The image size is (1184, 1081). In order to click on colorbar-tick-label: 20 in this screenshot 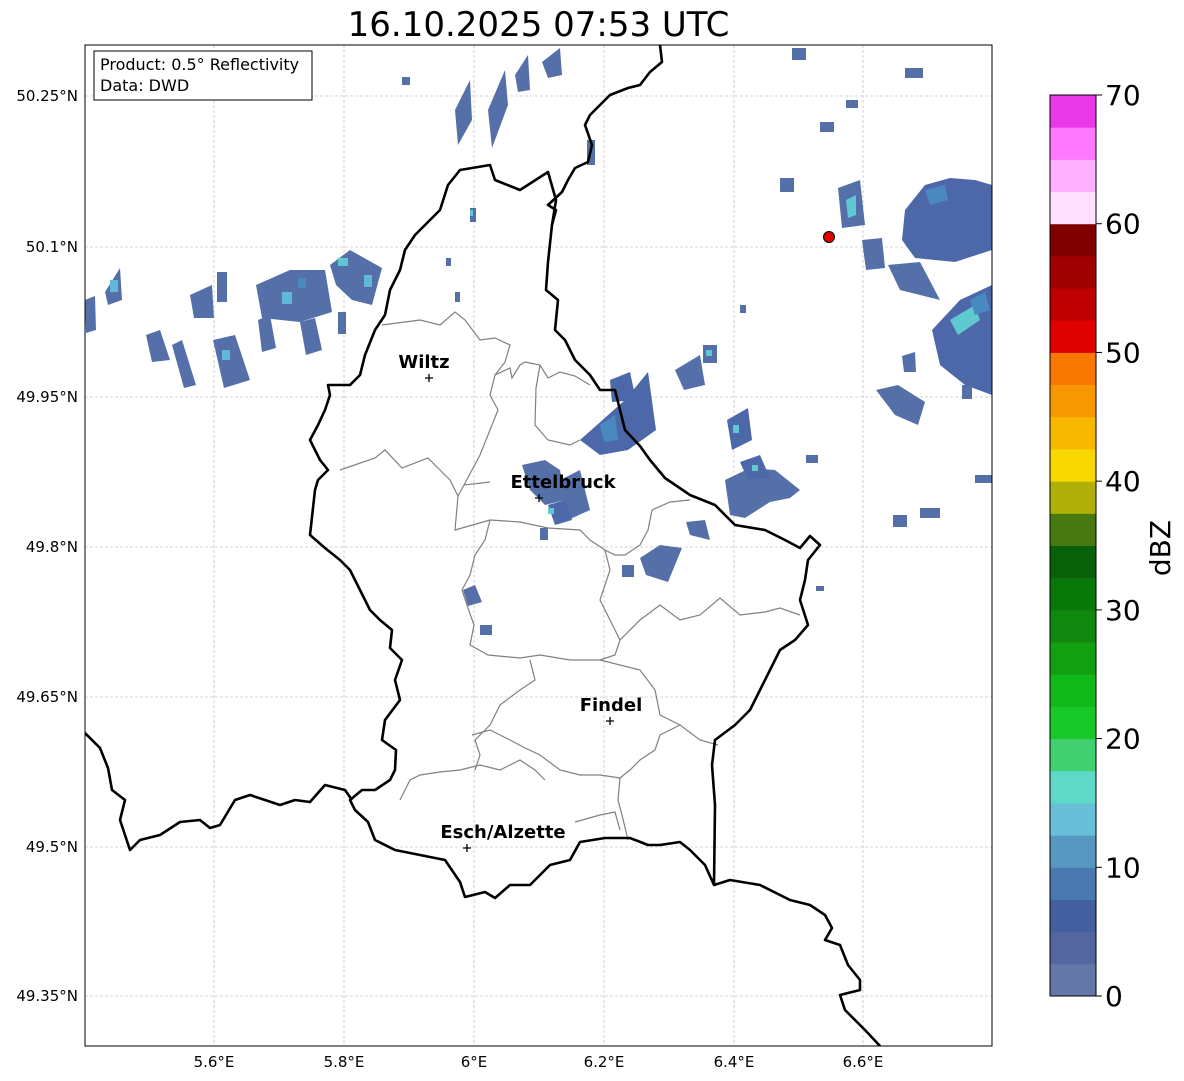, I will do `click(1123, 739)`.